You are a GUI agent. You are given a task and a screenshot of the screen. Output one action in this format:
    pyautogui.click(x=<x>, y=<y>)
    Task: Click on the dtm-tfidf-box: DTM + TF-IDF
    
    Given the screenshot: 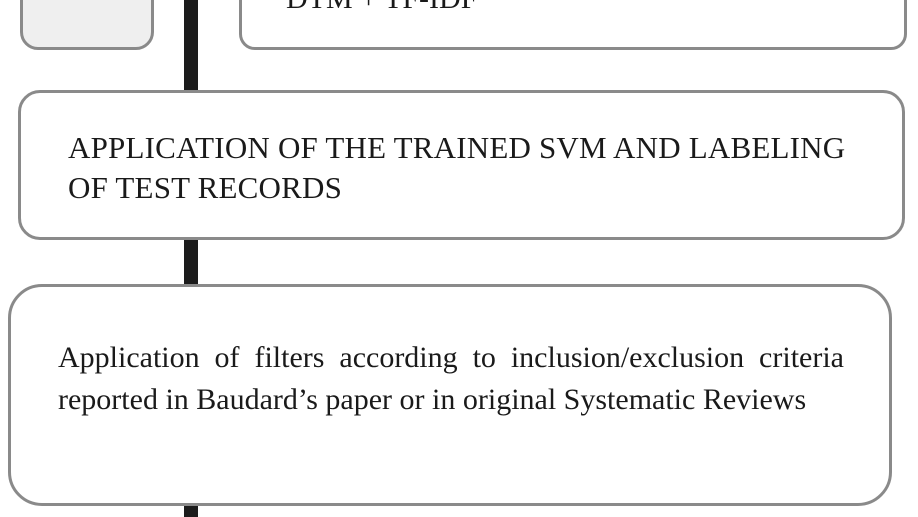 What is the action you would take?
    pyautogui.click(x=573, y=25)
    